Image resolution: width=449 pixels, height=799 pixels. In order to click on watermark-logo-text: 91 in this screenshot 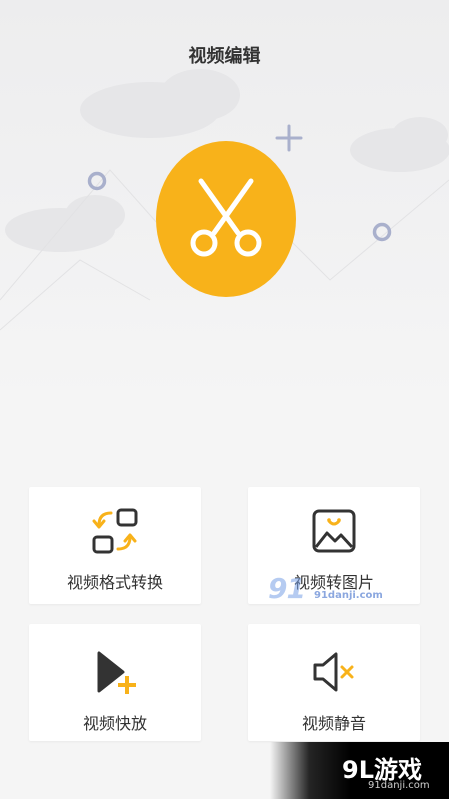, I will do `click(287, 588)`.